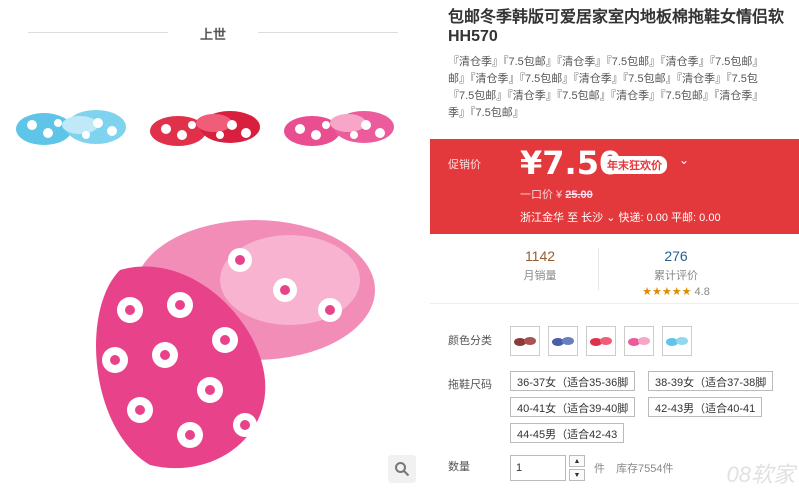  I want to click on quantity-unit: 件, so click(599, 469).